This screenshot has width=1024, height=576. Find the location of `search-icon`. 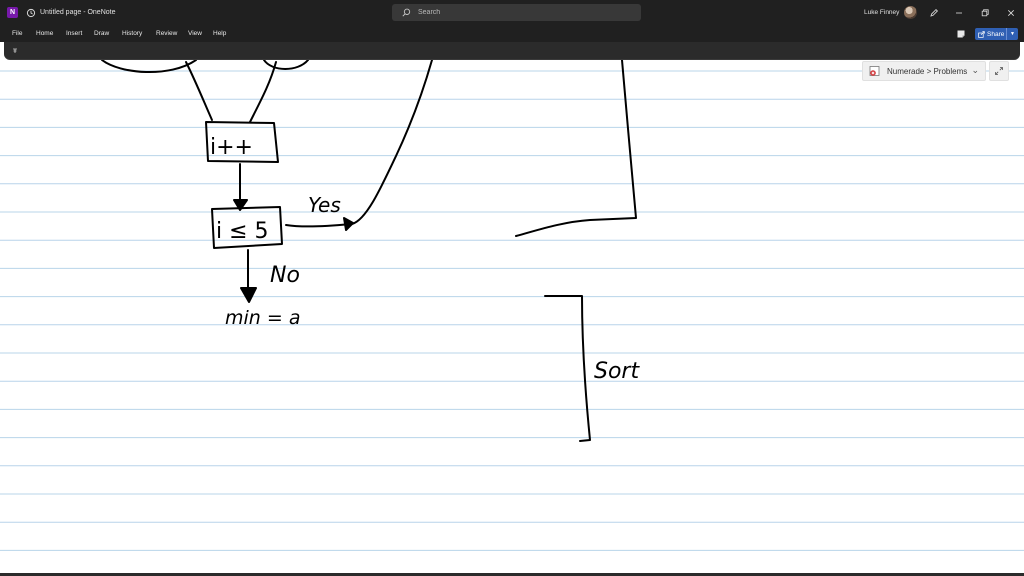

search-icon is located at coordinates (408, 12).